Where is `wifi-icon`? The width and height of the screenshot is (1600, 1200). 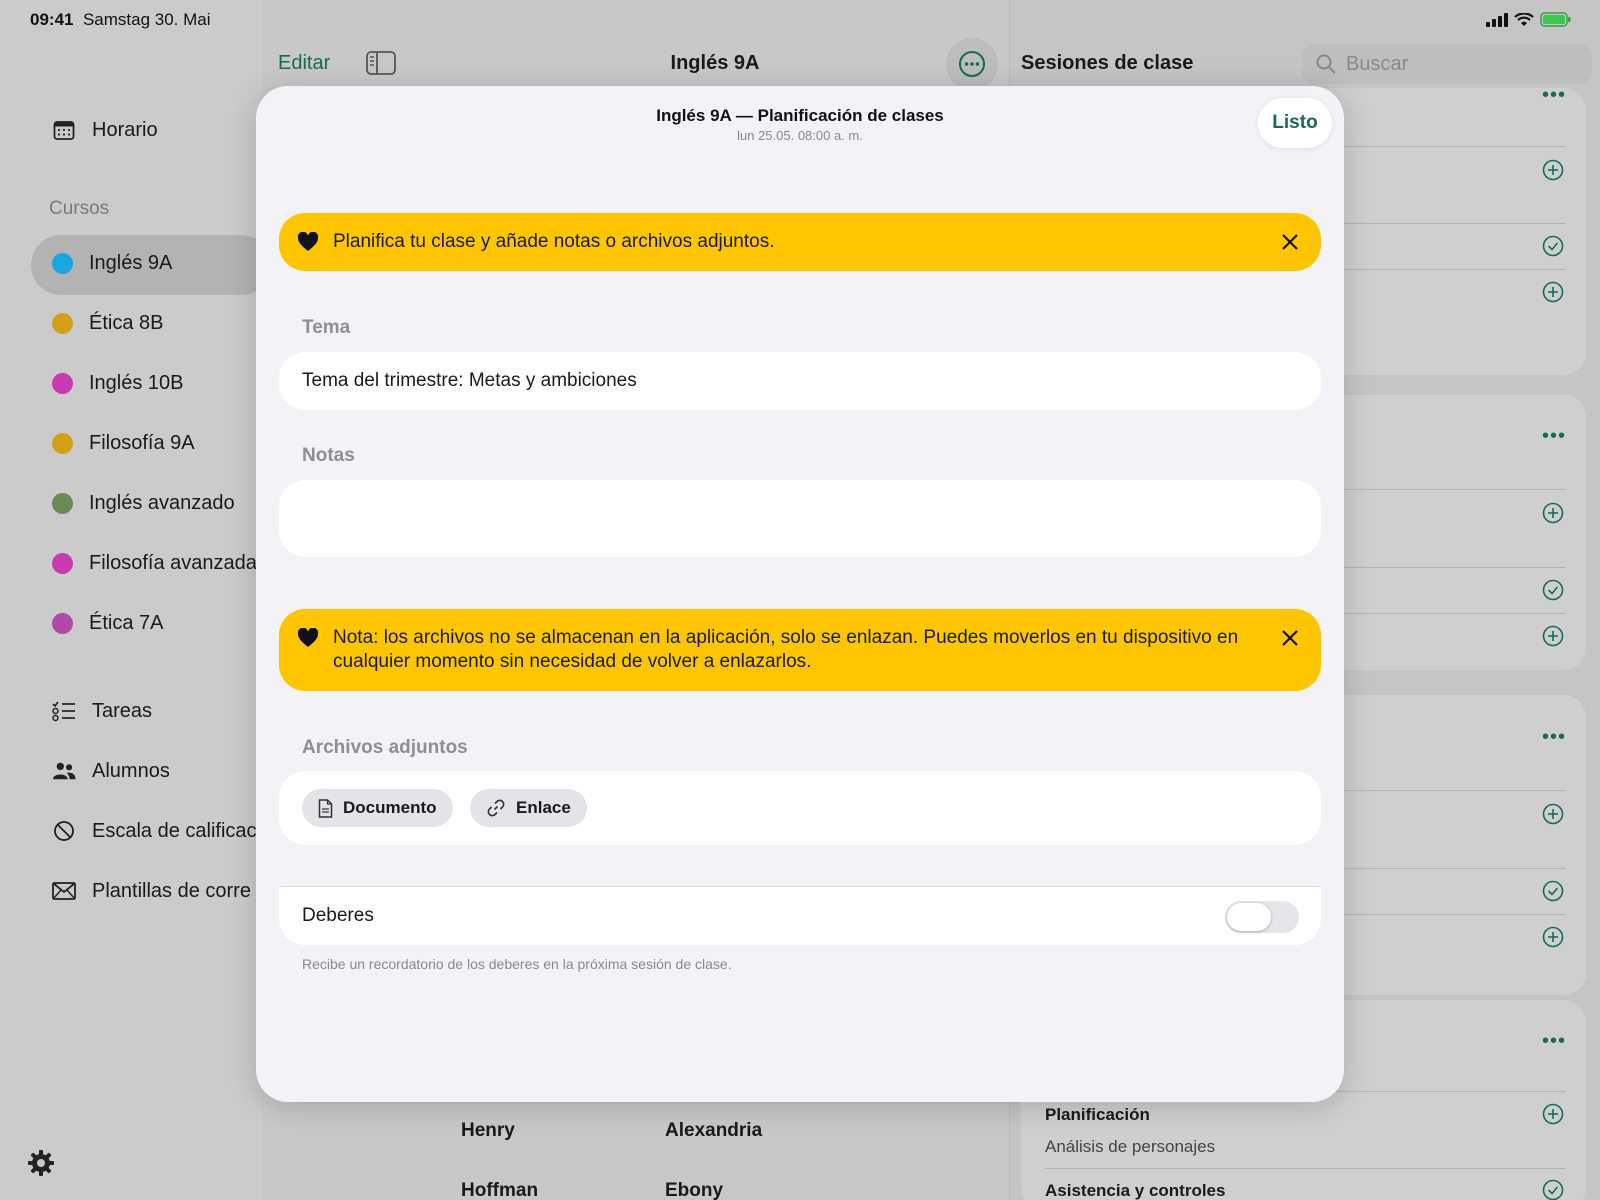
wifi-icon is located at coordinates (1524, 19).